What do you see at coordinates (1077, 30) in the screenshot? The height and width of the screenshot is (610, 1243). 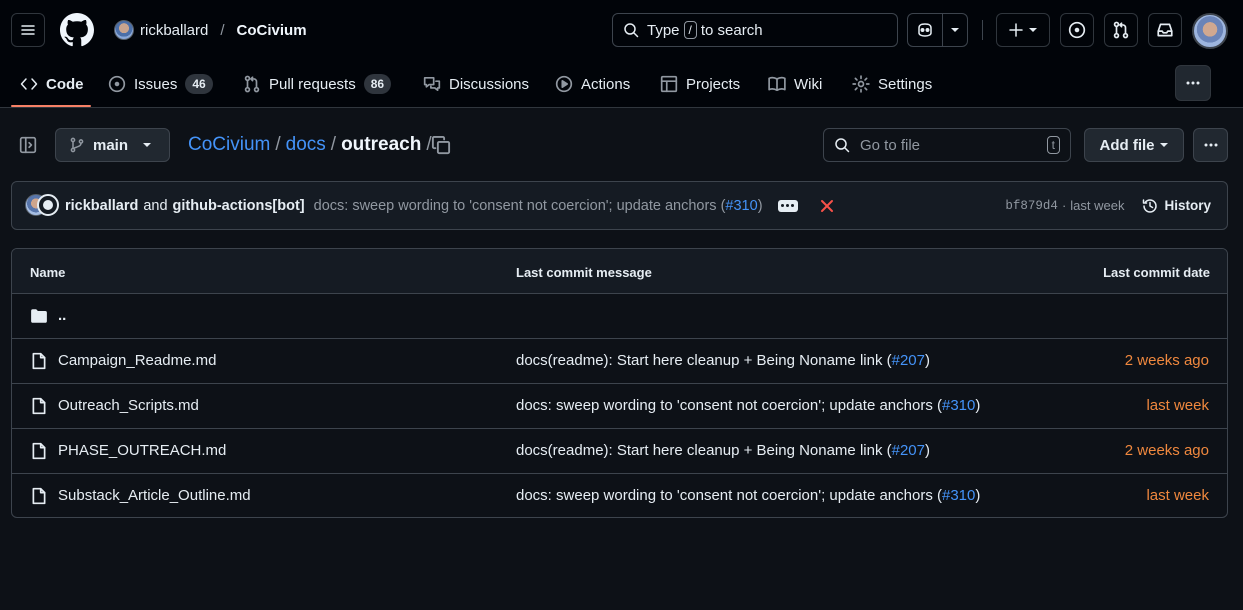 I see `your-issues-button` at bounding box center [1077, 30].